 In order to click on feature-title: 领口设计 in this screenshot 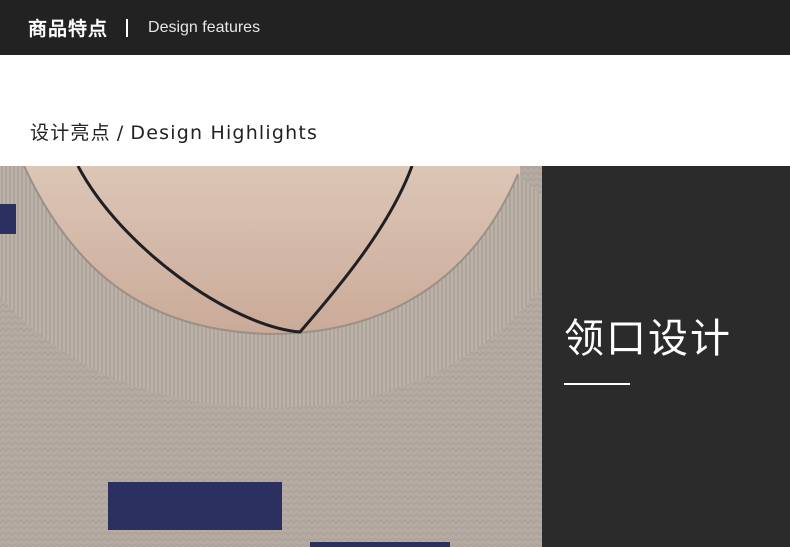, I will do `click(648, 339)`.